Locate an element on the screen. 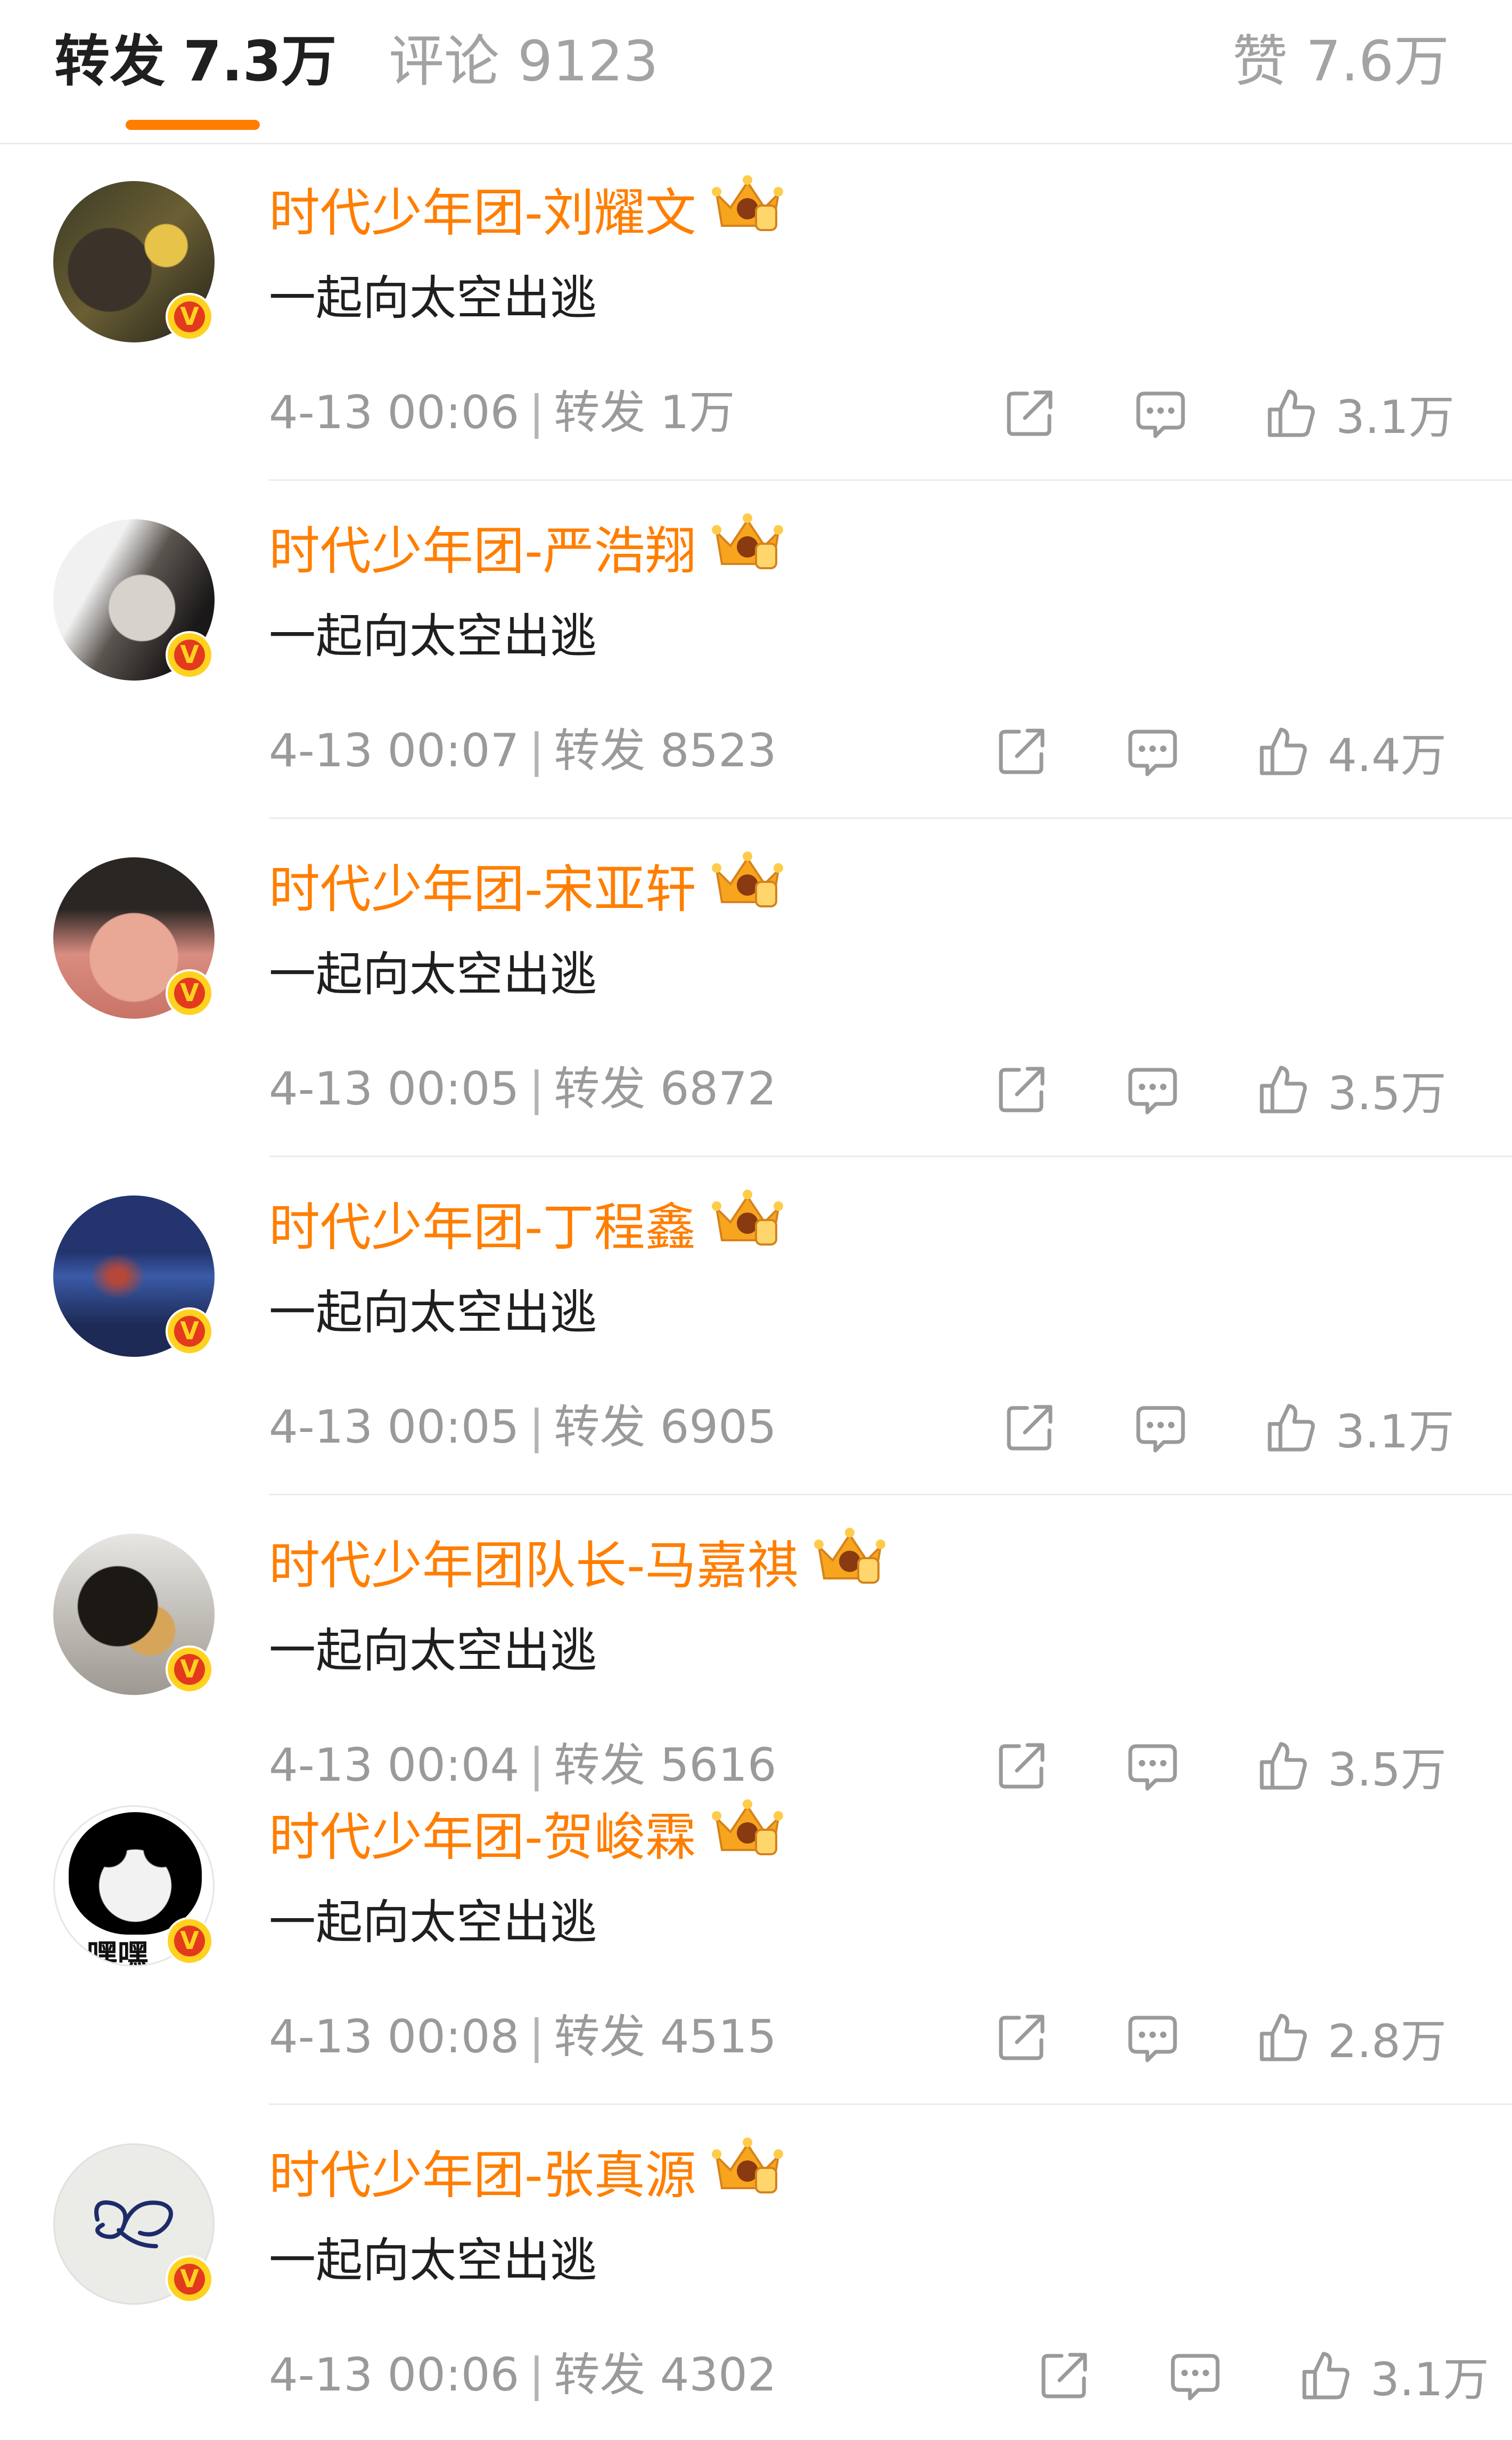 The image size is (1512, 2440). tab-like: 赞 7.6万 is located at coordinates (1340, 61).